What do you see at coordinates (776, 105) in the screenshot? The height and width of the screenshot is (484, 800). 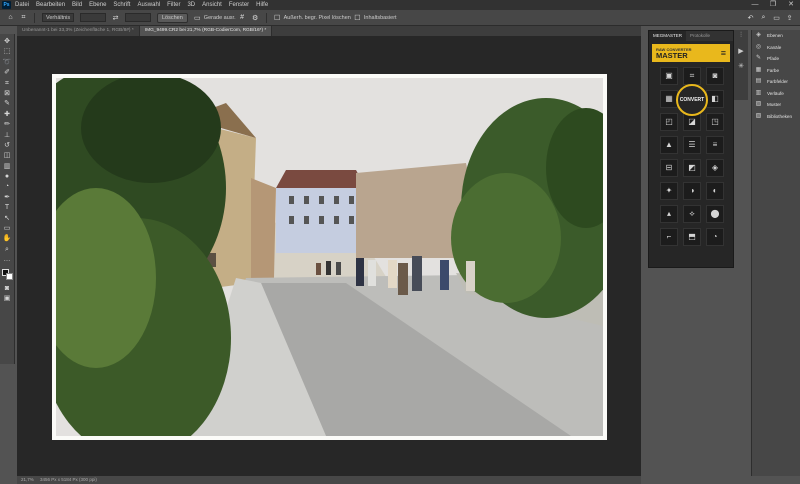 I see `panel-item-patterns: ▨ Muster` at bounding box center [776, 105].